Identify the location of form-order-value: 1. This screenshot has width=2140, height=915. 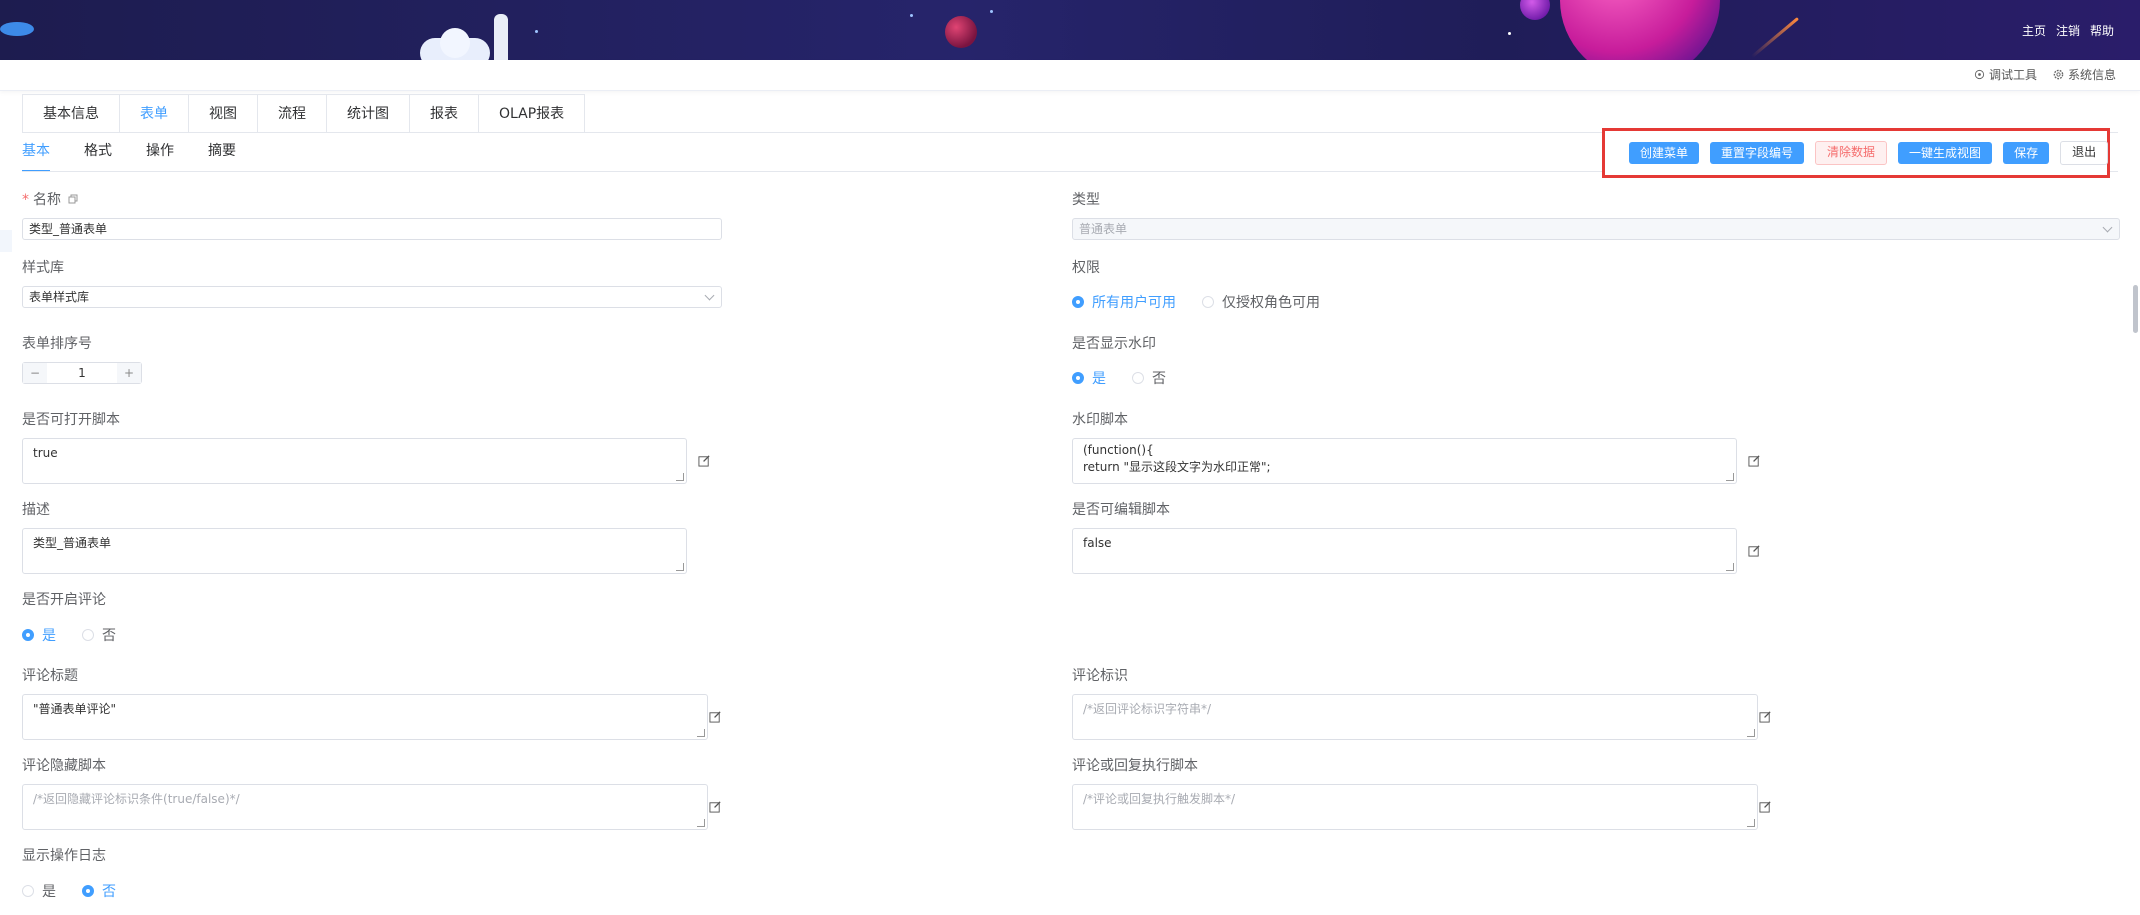
(82, 373).